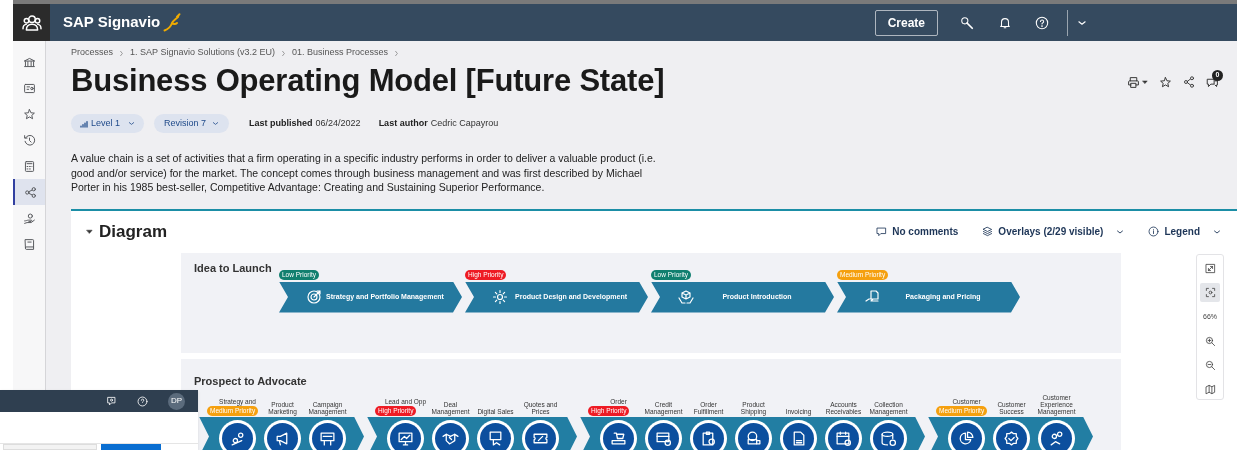 The image size is (1237, 450). What do you see at coordinates (29, 218) in the screenshot?
I see `hand-icon` at bounding box center [29, 218].